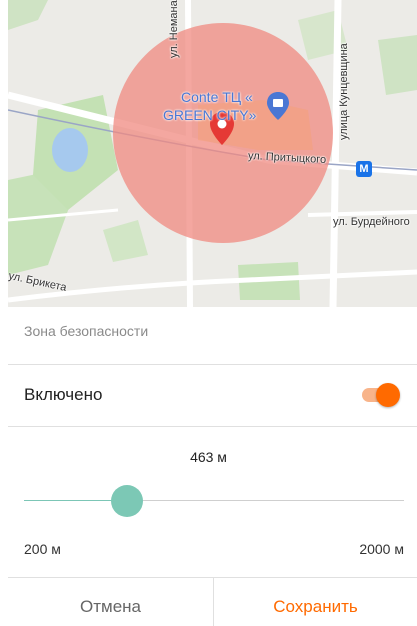  I want to click on street-label-nemana: ул. Немана, so click(174, 29).